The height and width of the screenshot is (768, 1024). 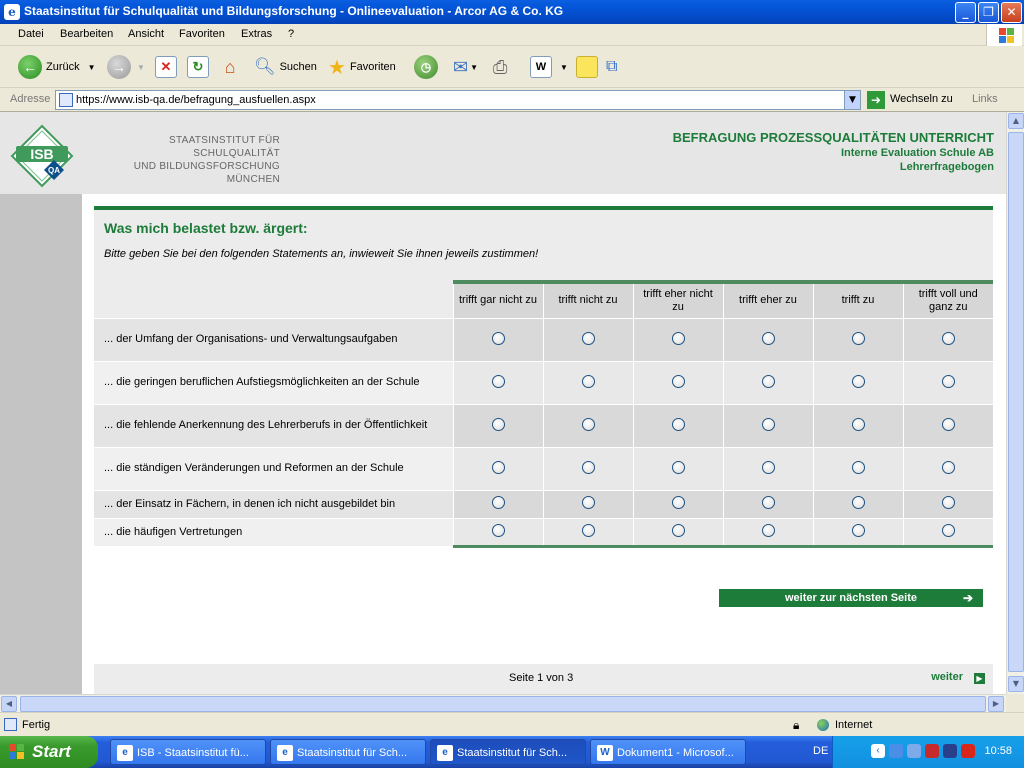 I want to click on scroll-left-icon: ◀, so click(x=9, y=704).